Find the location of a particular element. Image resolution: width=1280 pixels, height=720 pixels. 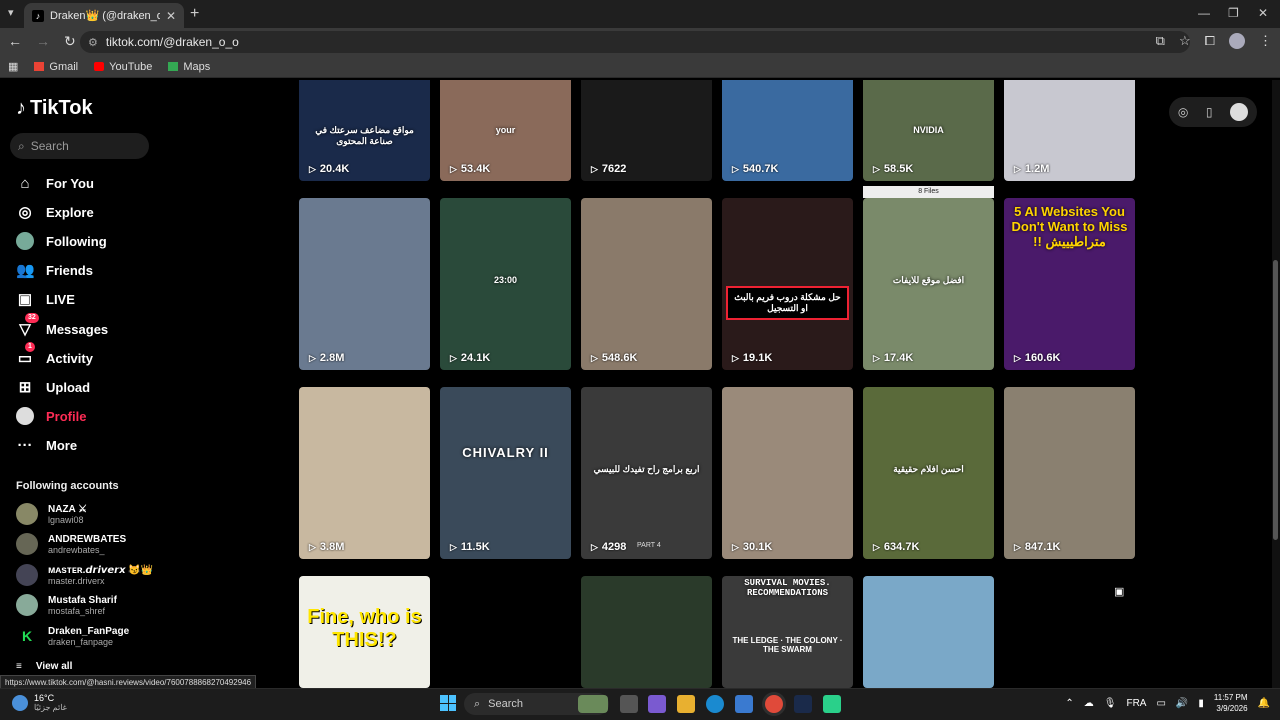

weather-temp: 16°C is located at coordinates (44, 698).